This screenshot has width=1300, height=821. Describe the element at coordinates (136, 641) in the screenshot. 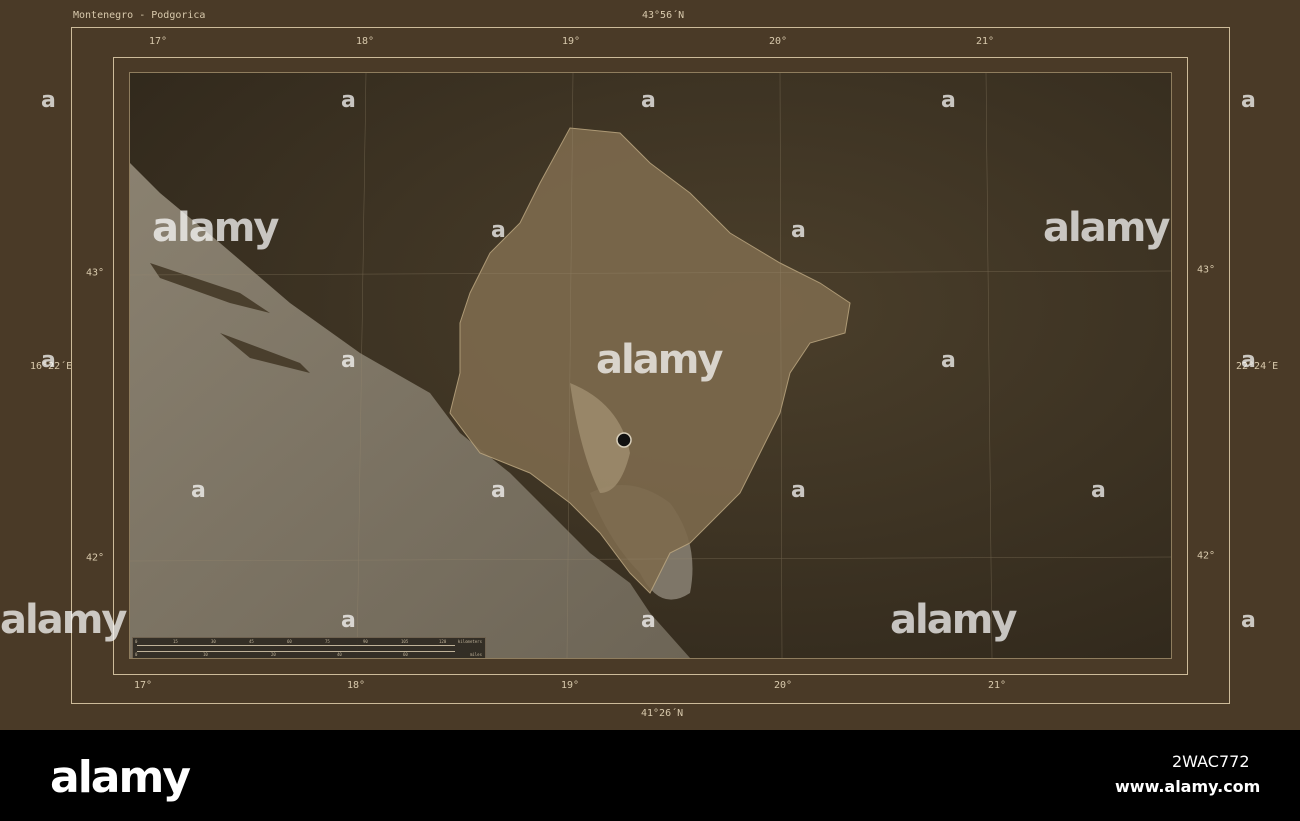

I see `scale-km-tick: 0` at that location.